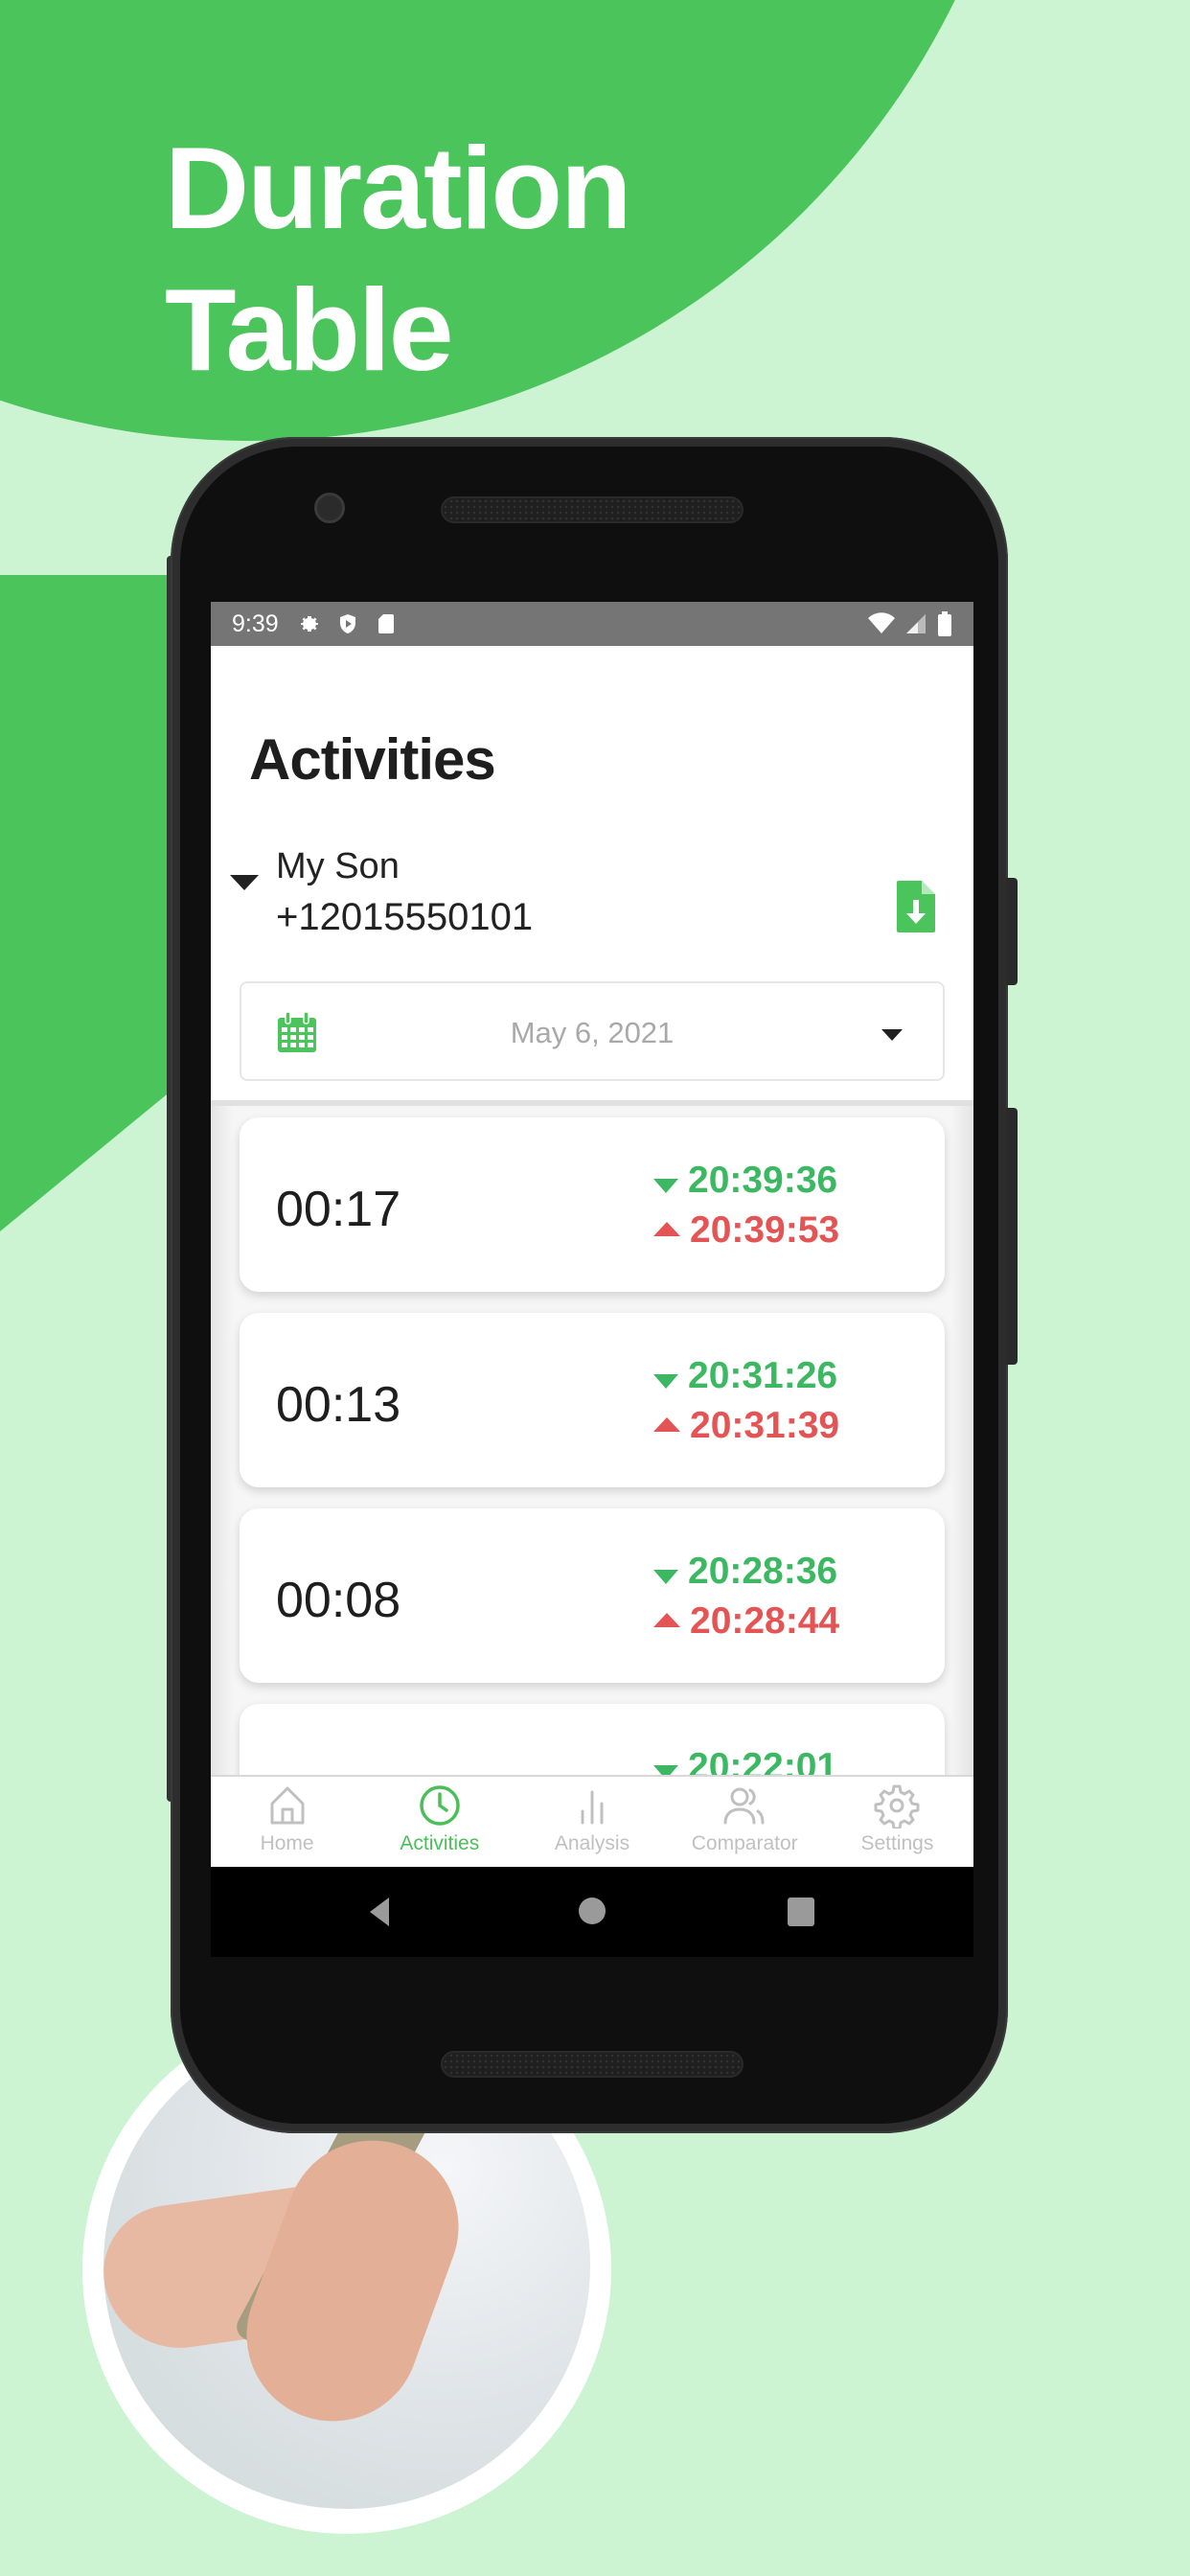  What do you see at coordinates (592, 908) in the screenshot?
I see `contact-selector: My Son +12015550101` at bounding box center [592, 908].